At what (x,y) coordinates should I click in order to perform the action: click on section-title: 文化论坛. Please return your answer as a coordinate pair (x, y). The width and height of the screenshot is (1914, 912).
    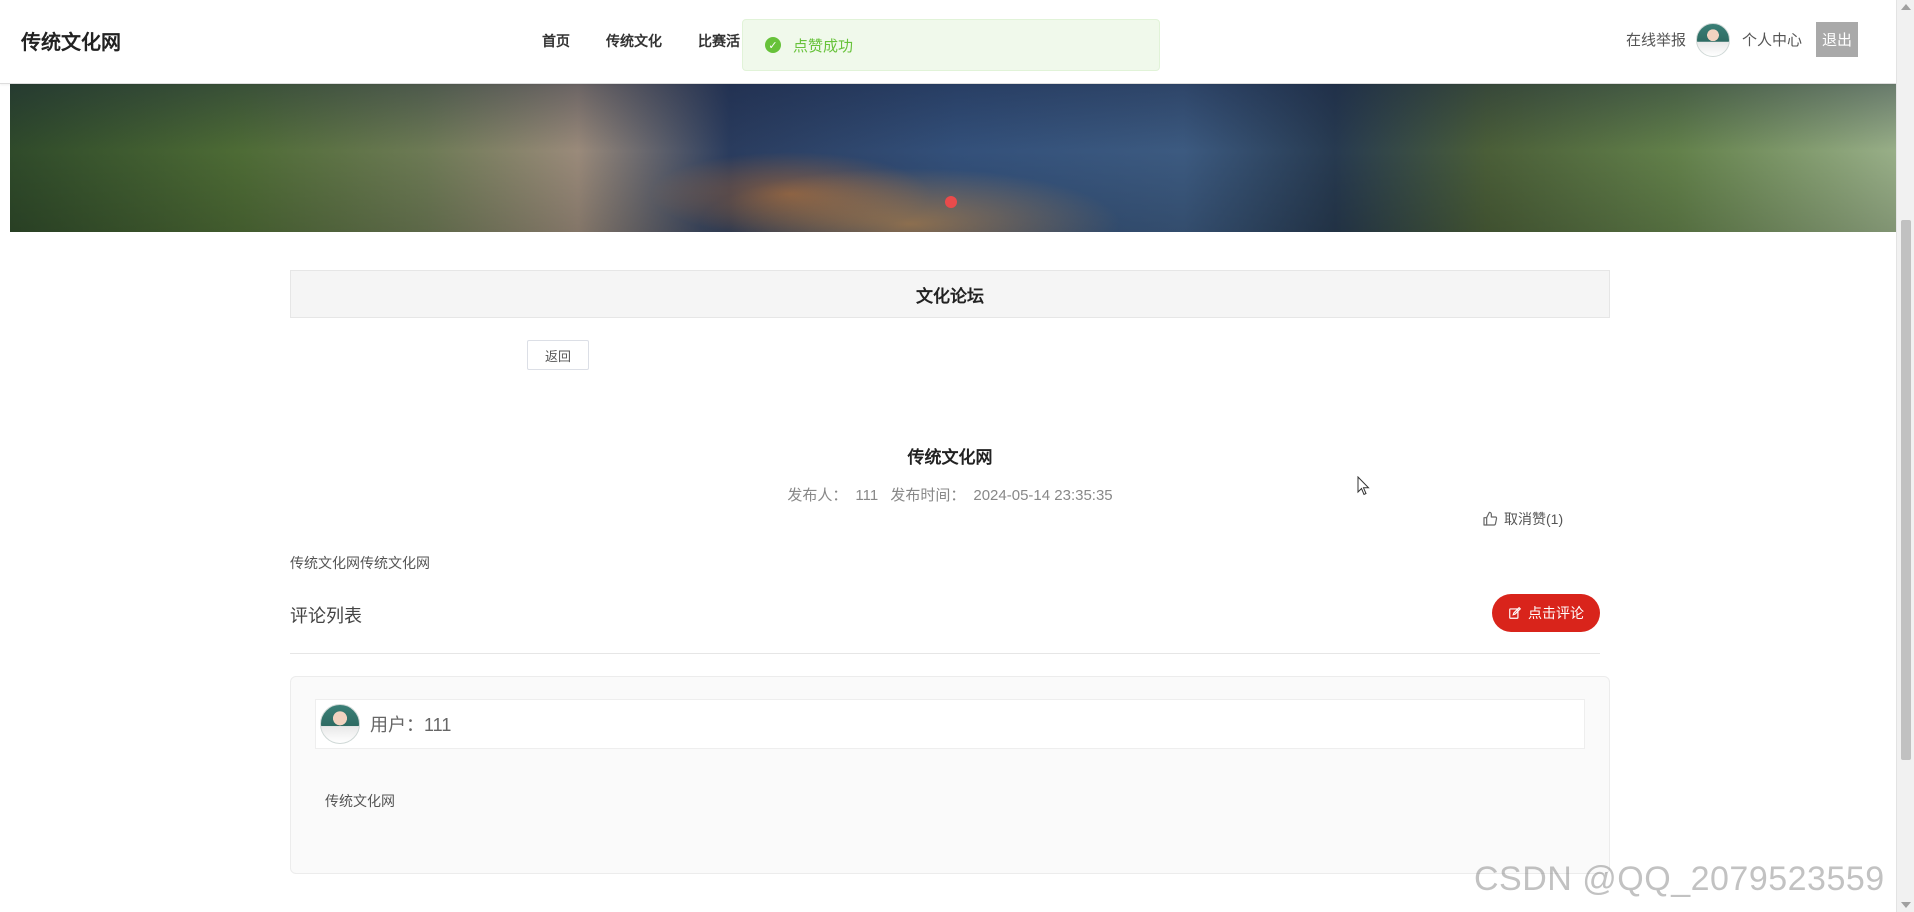
    Looking at the image, I should click on (950, 296).